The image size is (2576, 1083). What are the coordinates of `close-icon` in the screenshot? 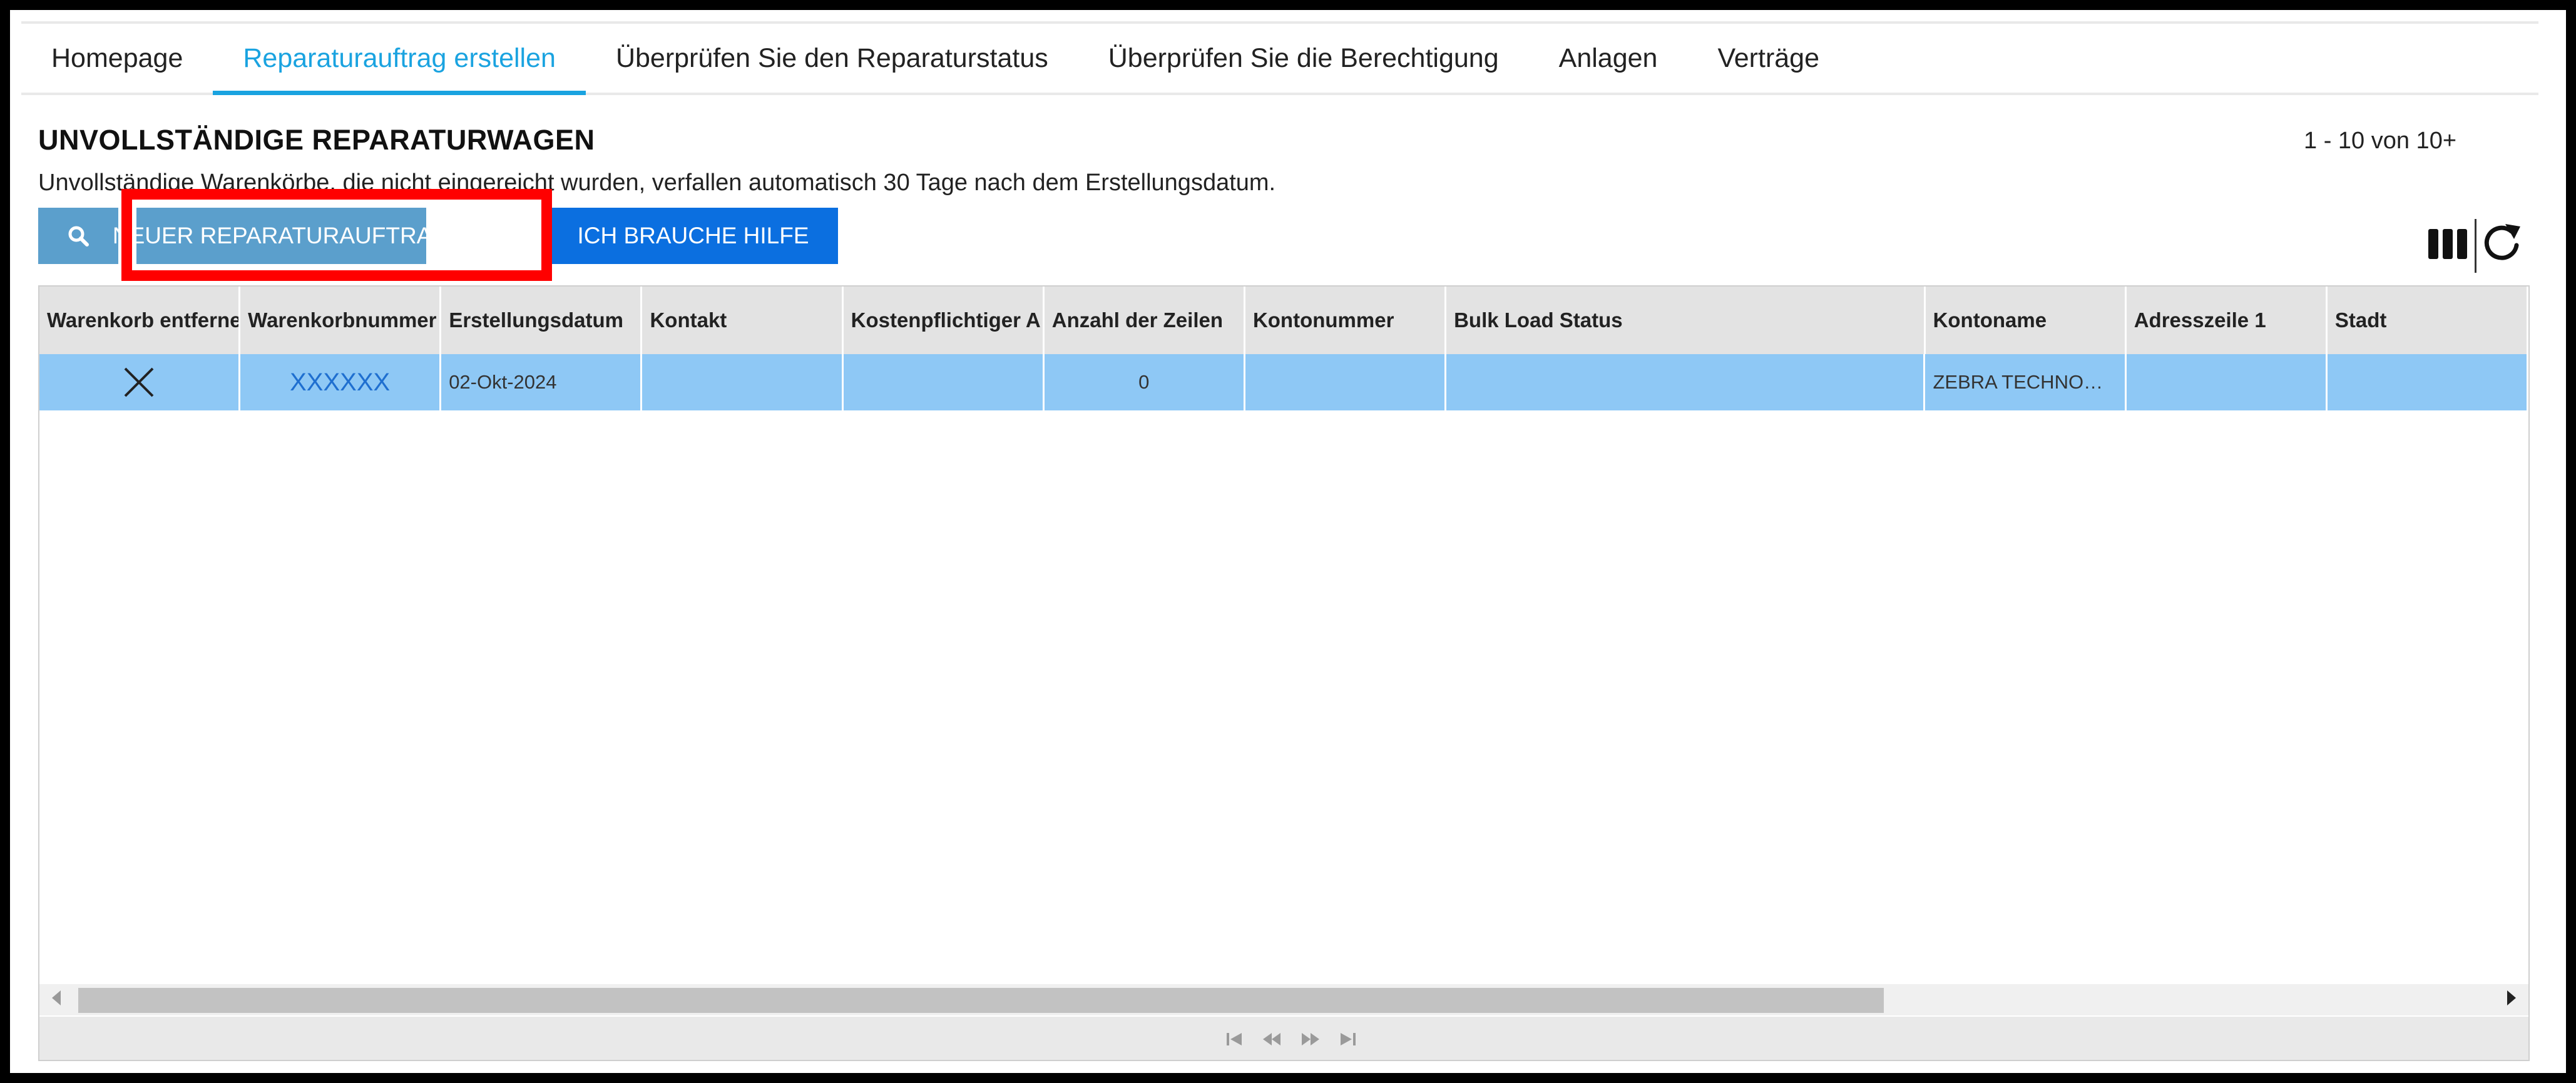 It's located at (139, 383).